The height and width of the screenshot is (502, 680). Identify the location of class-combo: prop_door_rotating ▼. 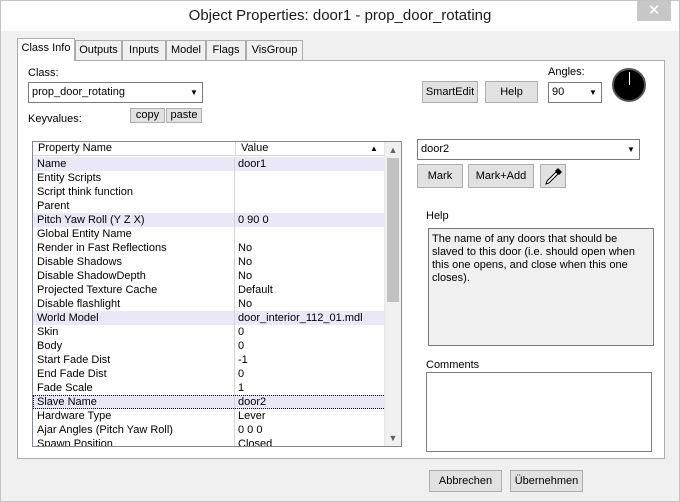
(115, 92).